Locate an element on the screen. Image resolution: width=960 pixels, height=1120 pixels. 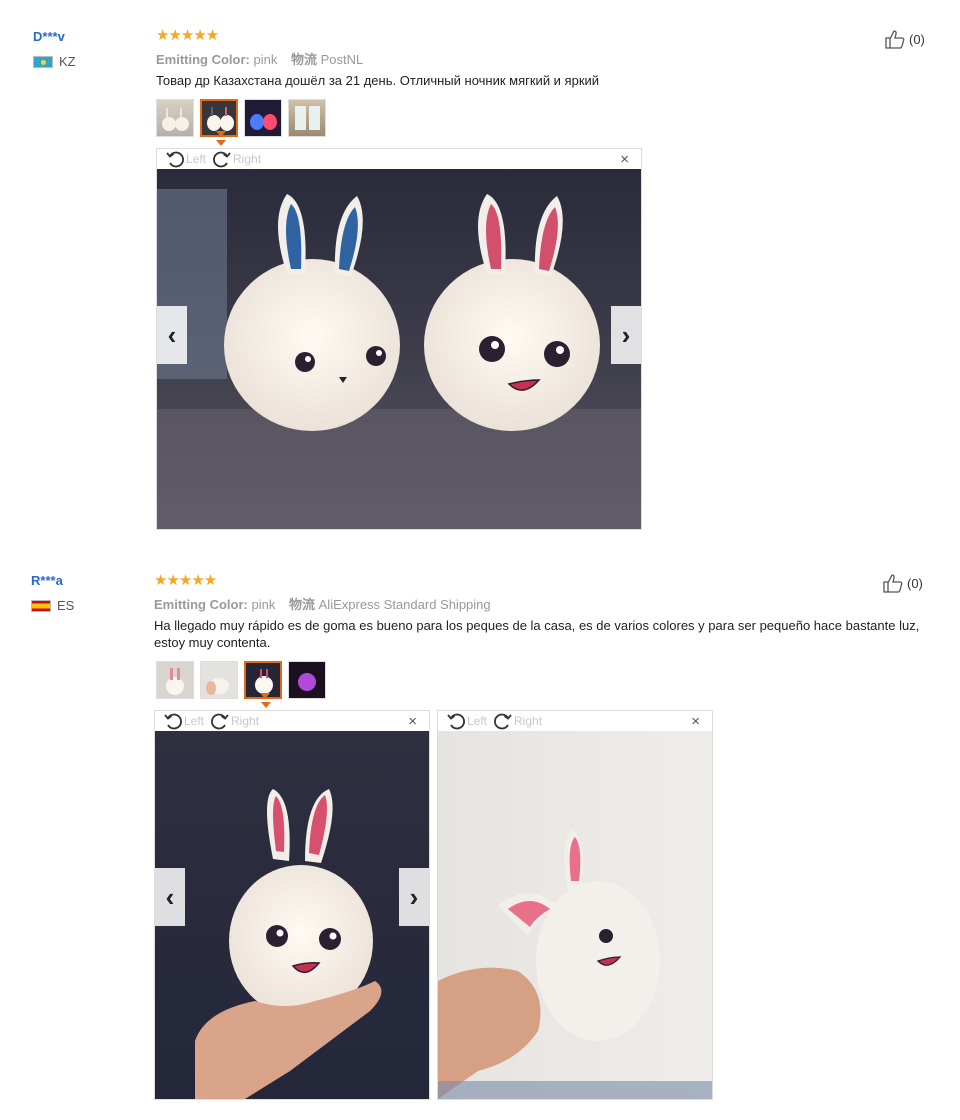
bunny-lamp-hand-image is located at coordinates (288, 944).